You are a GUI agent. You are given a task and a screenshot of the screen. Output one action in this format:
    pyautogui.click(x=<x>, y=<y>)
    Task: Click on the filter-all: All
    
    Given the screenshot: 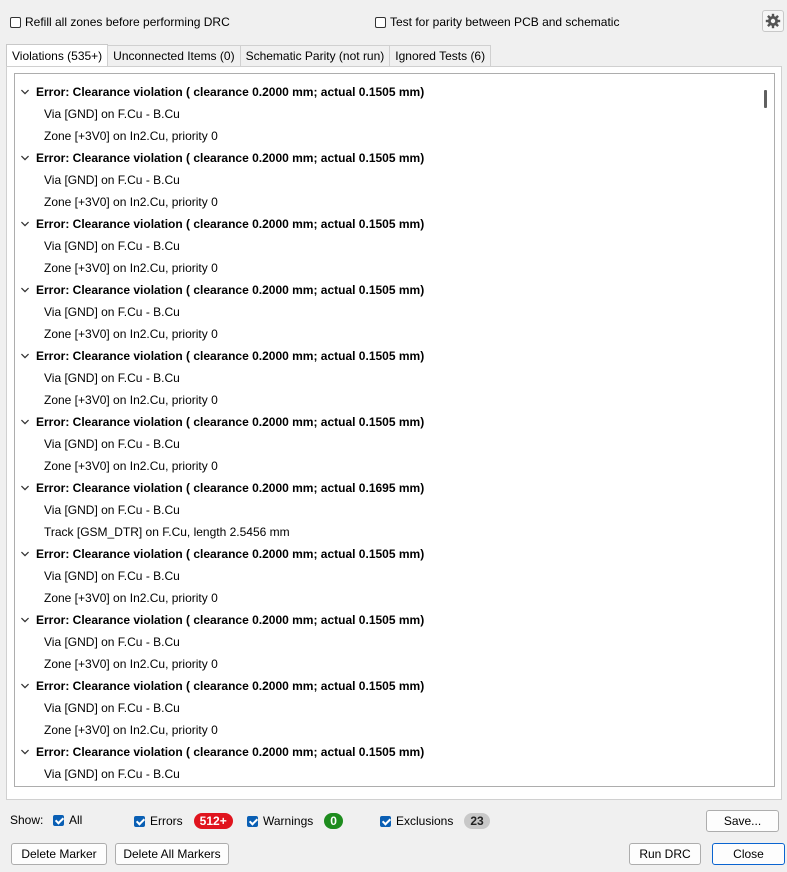 What is the action you would take?
    pyautogui.click(x=67, y=820)
    